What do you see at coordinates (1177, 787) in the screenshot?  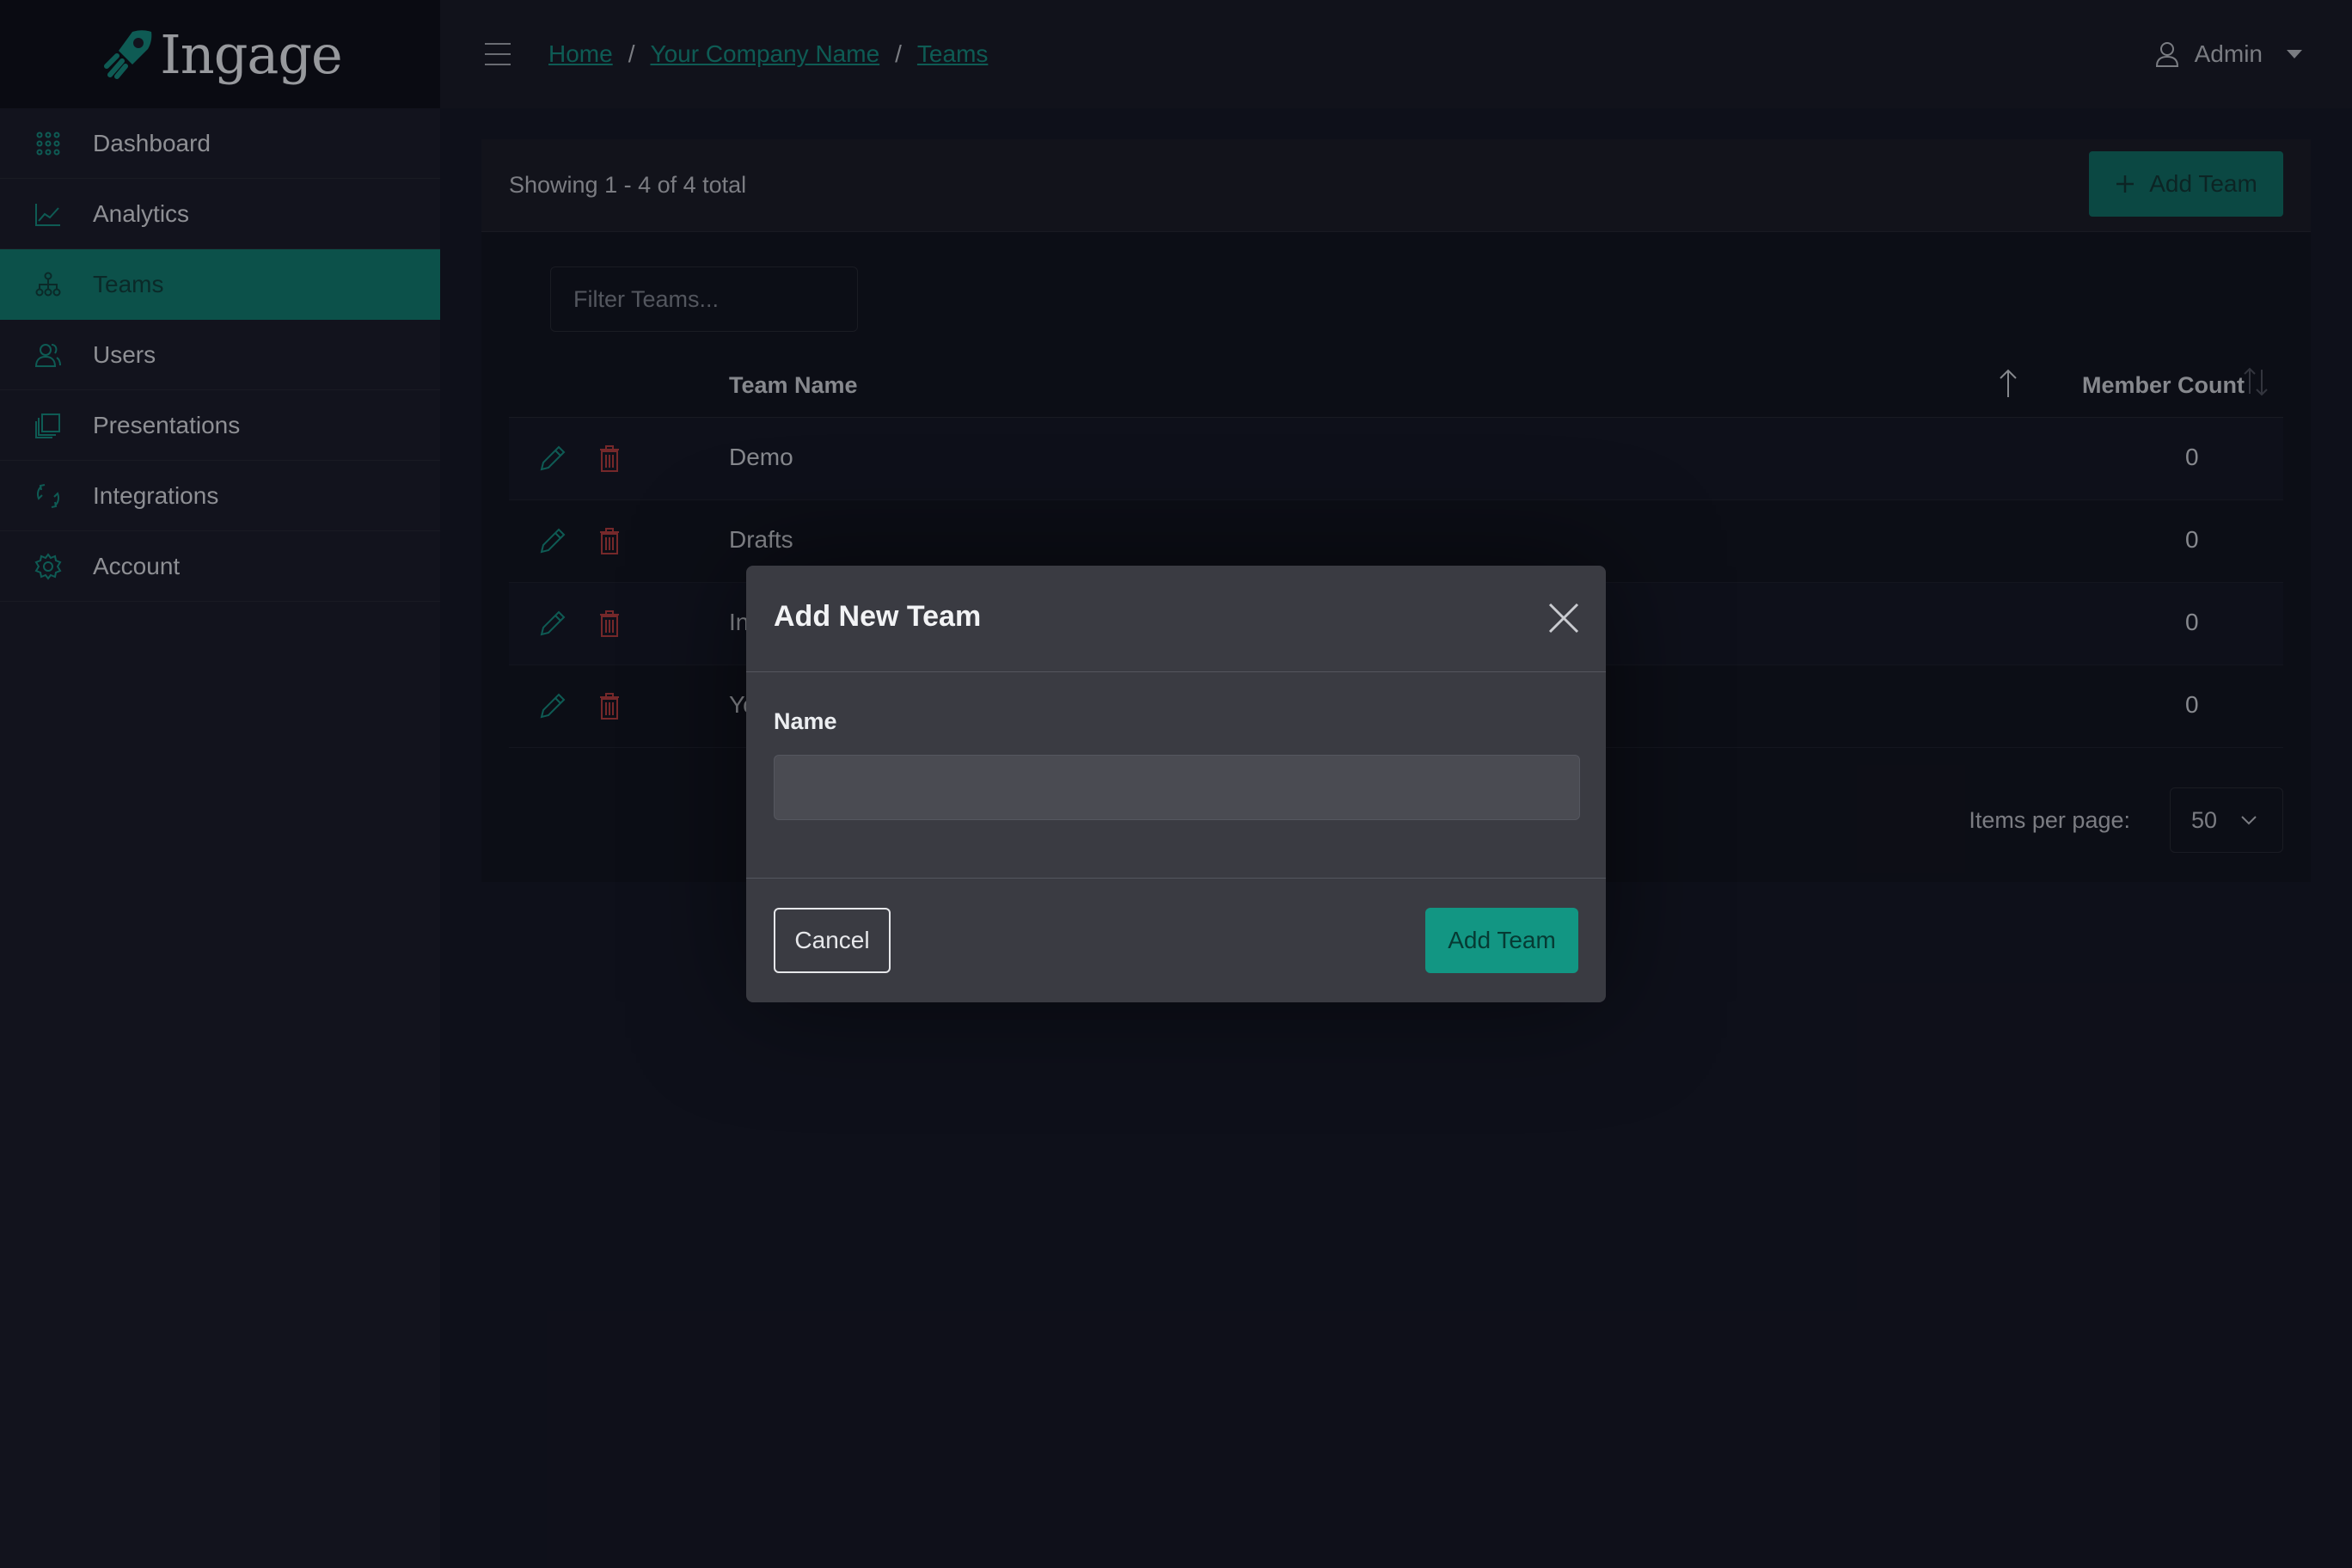 I see `team-name-input` at bounding box center [1177, 787].